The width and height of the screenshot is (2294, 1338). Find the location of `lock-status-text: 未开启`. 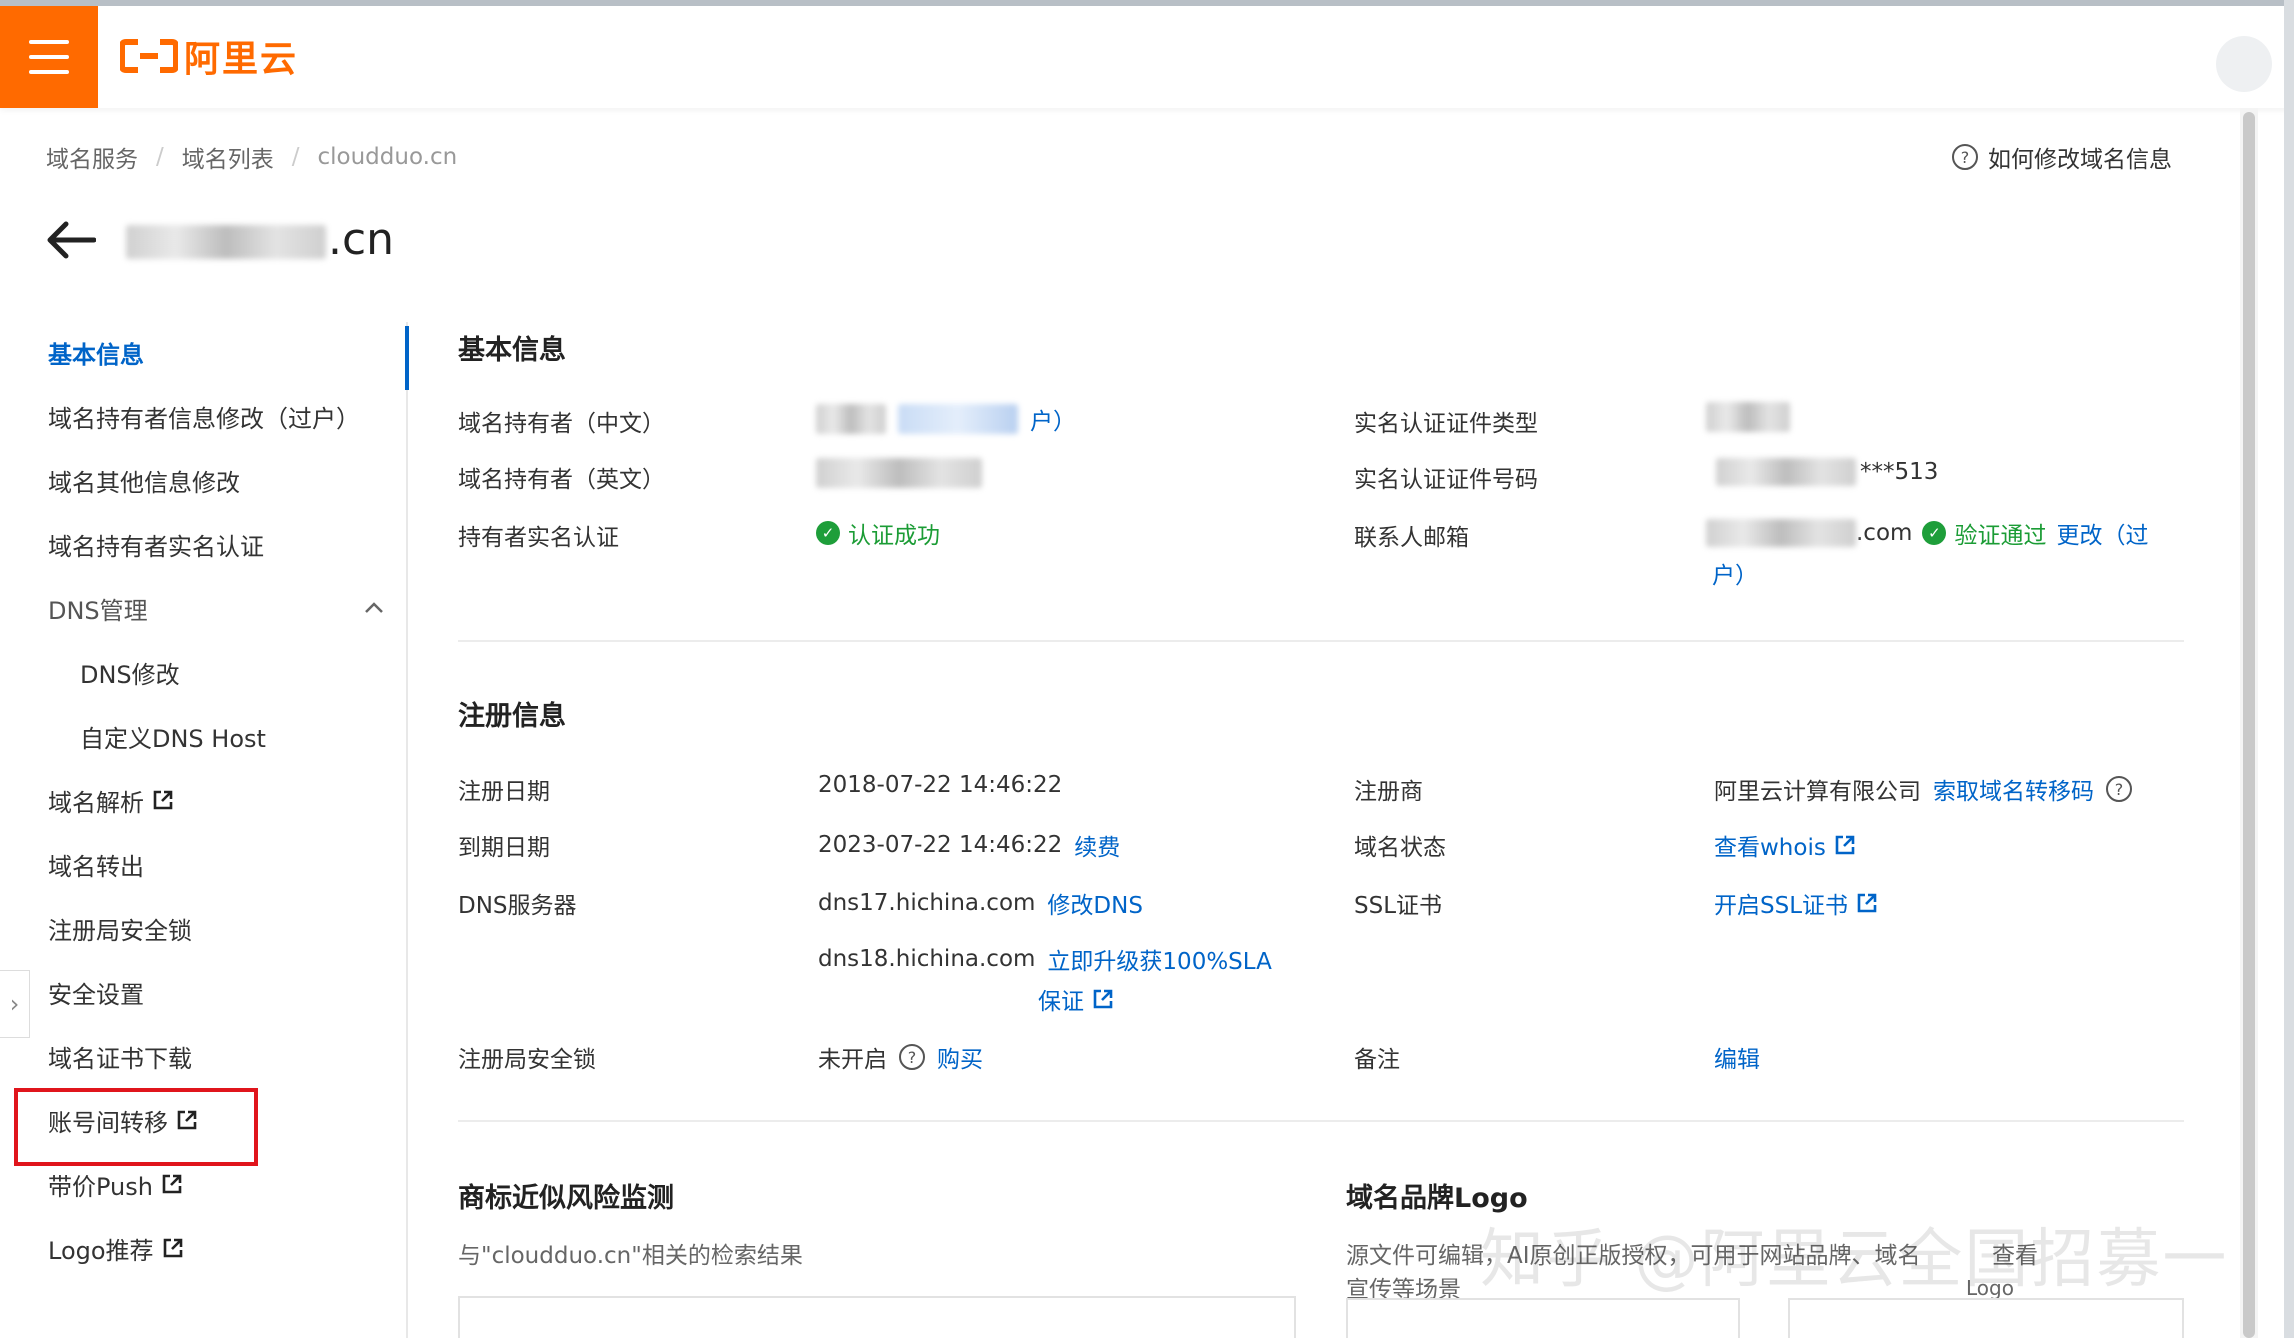

lock-status-text: 未开启 is located at coordinates (852, 1060).